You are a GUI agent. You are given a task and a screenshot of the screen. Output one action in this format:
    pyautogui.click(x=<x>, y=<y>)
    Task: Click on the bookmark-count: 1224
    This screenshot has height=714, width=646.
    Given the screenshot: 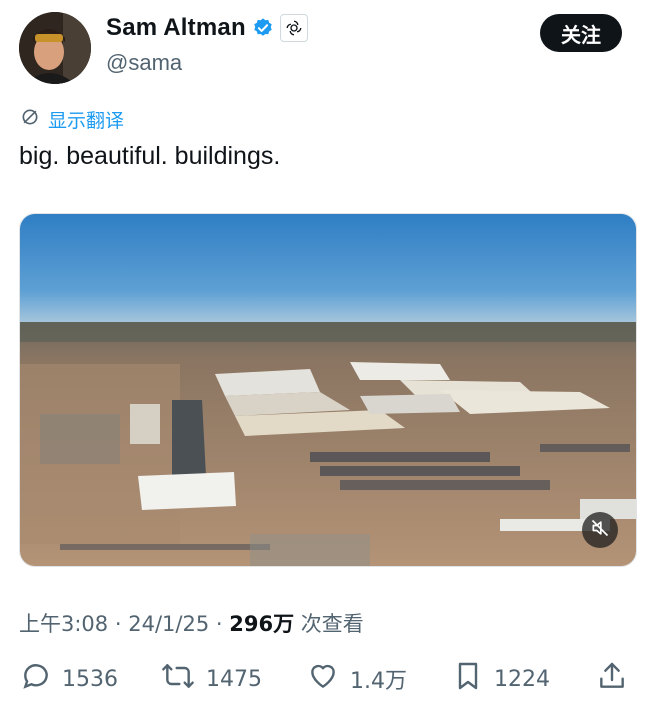 What is the action you would take?
    pyautogui.click(x=522, y=679)
    